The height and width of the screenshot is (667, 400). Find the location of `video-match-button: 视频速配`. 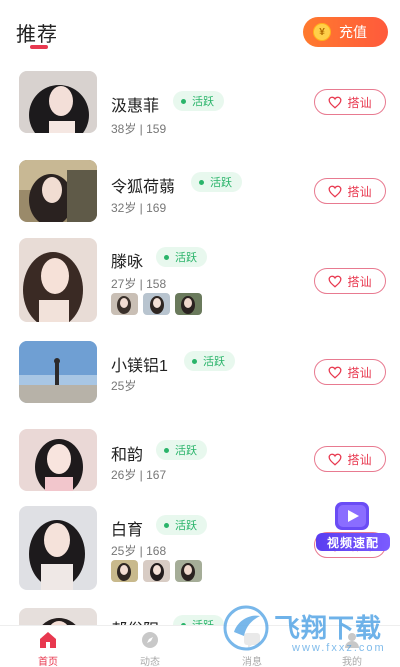

video-match-button: 视频速配 is located at coordinates (352, 525).